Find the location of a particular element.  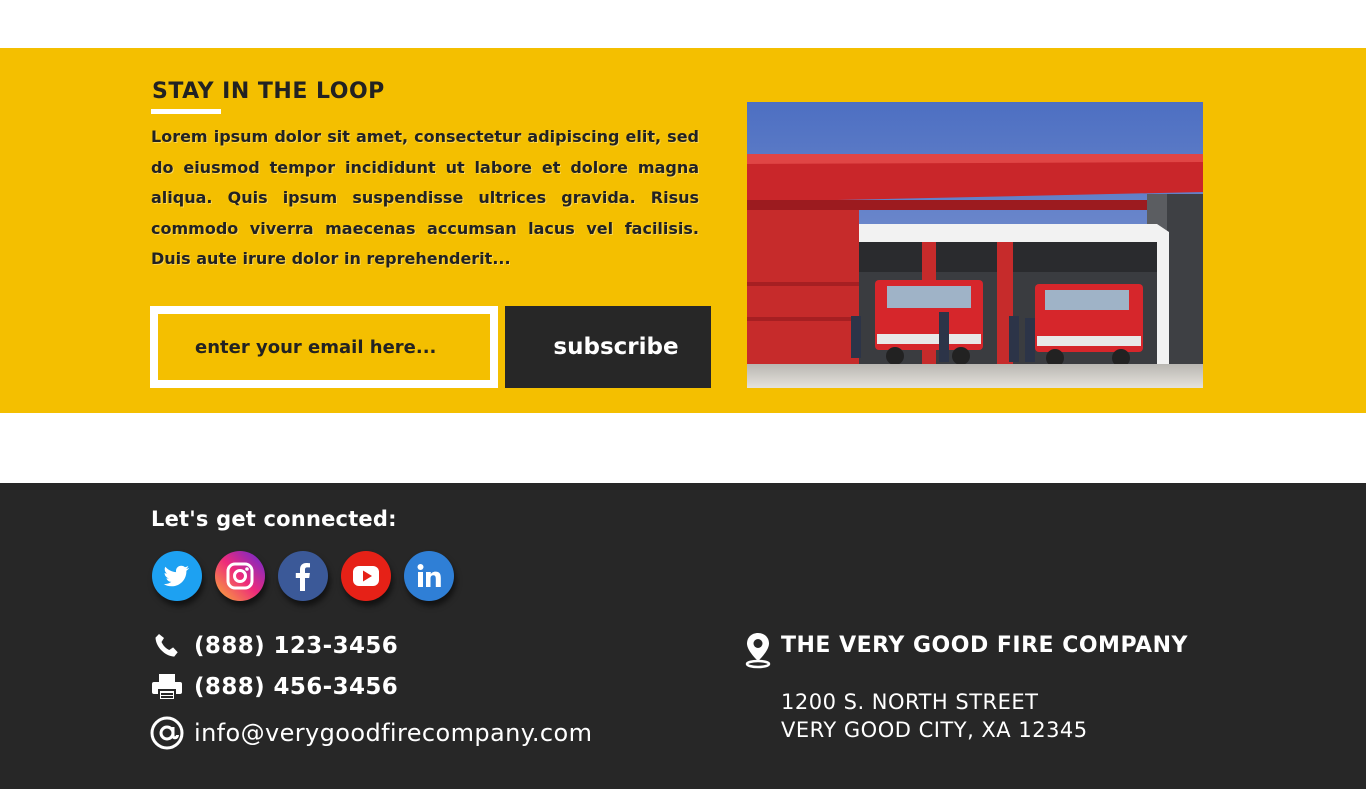

linkedin-icon is located at coordinates (429, 576).